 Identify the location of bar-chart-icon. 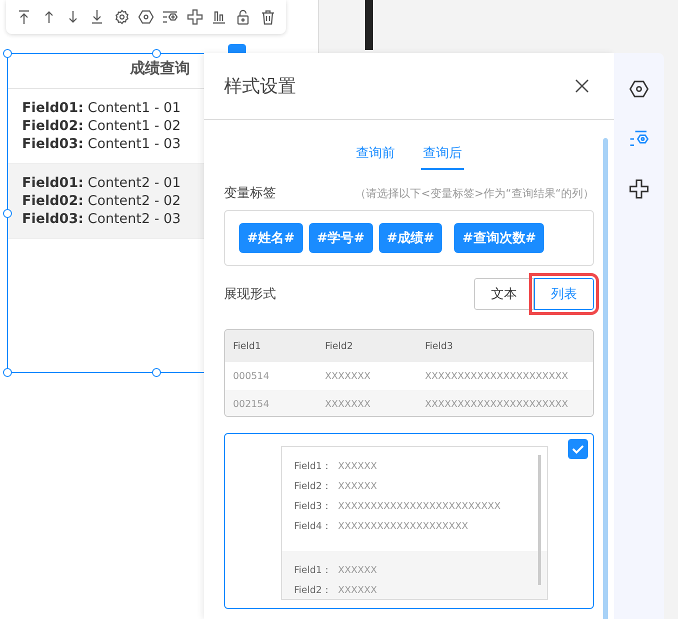
(219, 17).